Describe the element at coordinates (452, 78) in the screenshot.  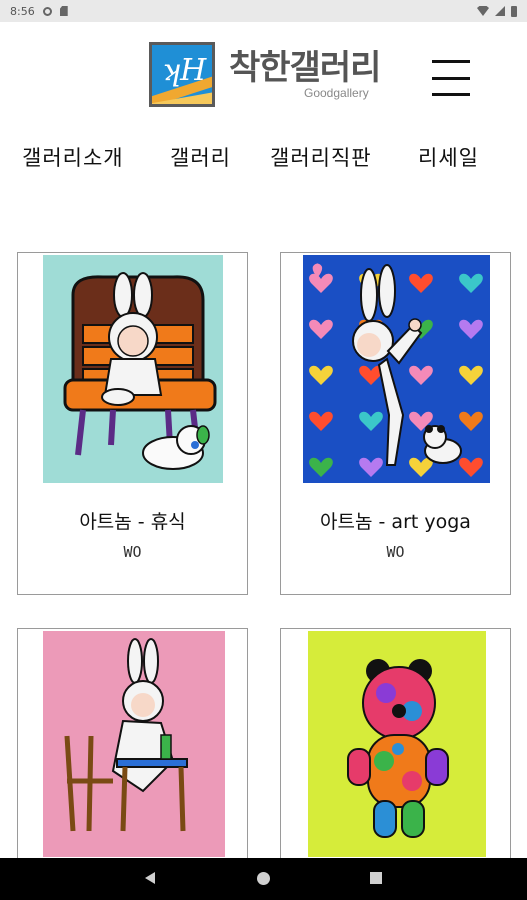
I see `hamburger-menu-icon` at that location.